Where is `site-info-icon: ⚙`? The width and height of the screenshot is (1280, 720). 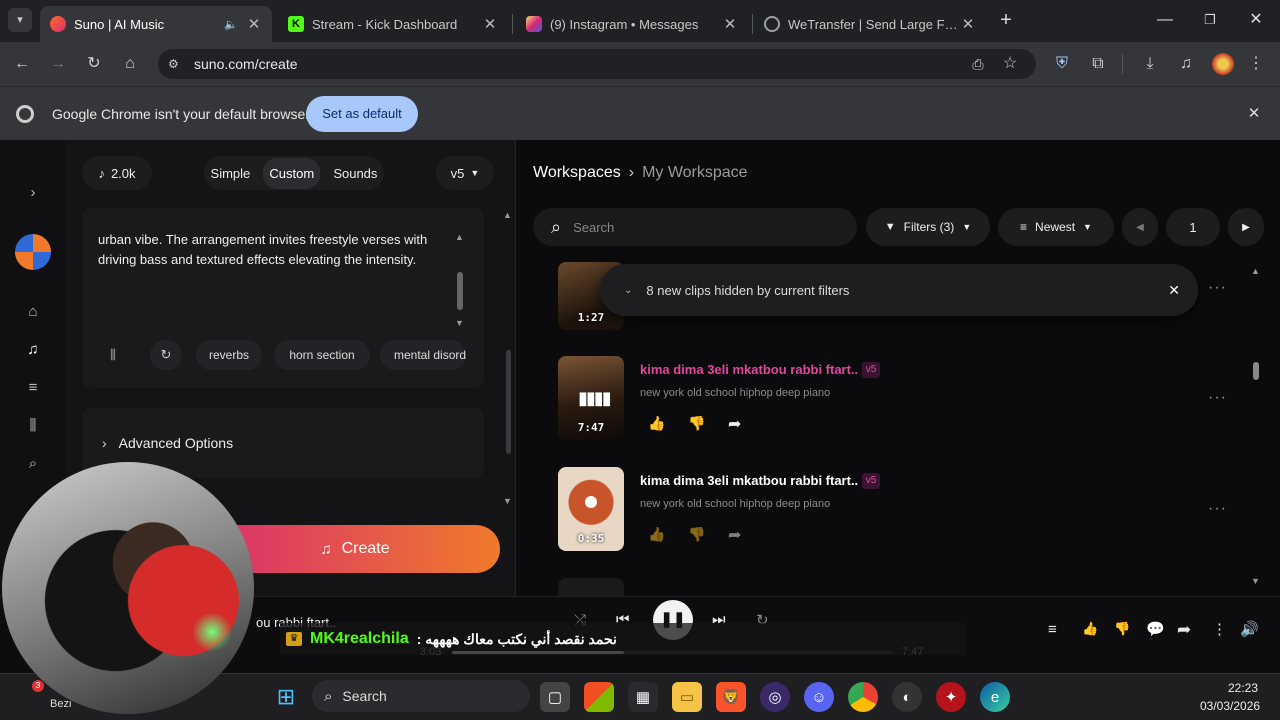
site-info-icon: ⚙ is located at coordinates (177, 64).